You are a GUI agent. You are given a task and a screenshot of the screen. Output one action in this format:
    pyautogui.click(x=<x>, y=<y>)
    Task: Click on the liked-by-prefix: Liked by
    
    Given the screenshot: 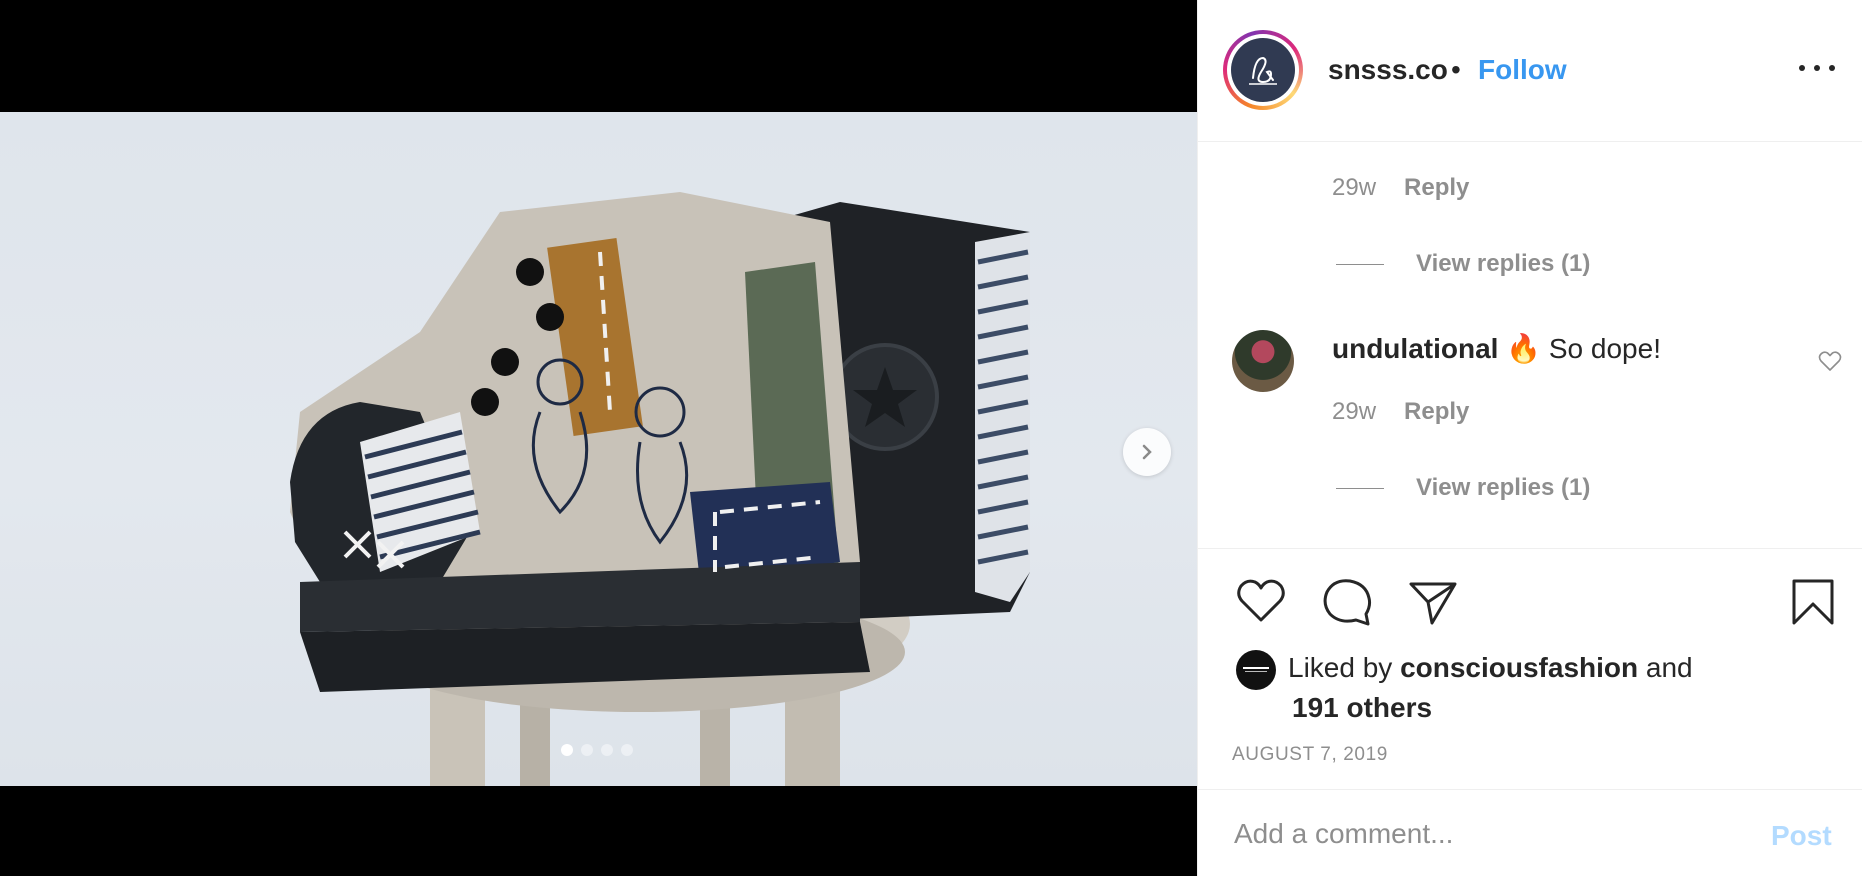 What is the action you would take?
    pyautogui.click(x=1340, y=667)
    